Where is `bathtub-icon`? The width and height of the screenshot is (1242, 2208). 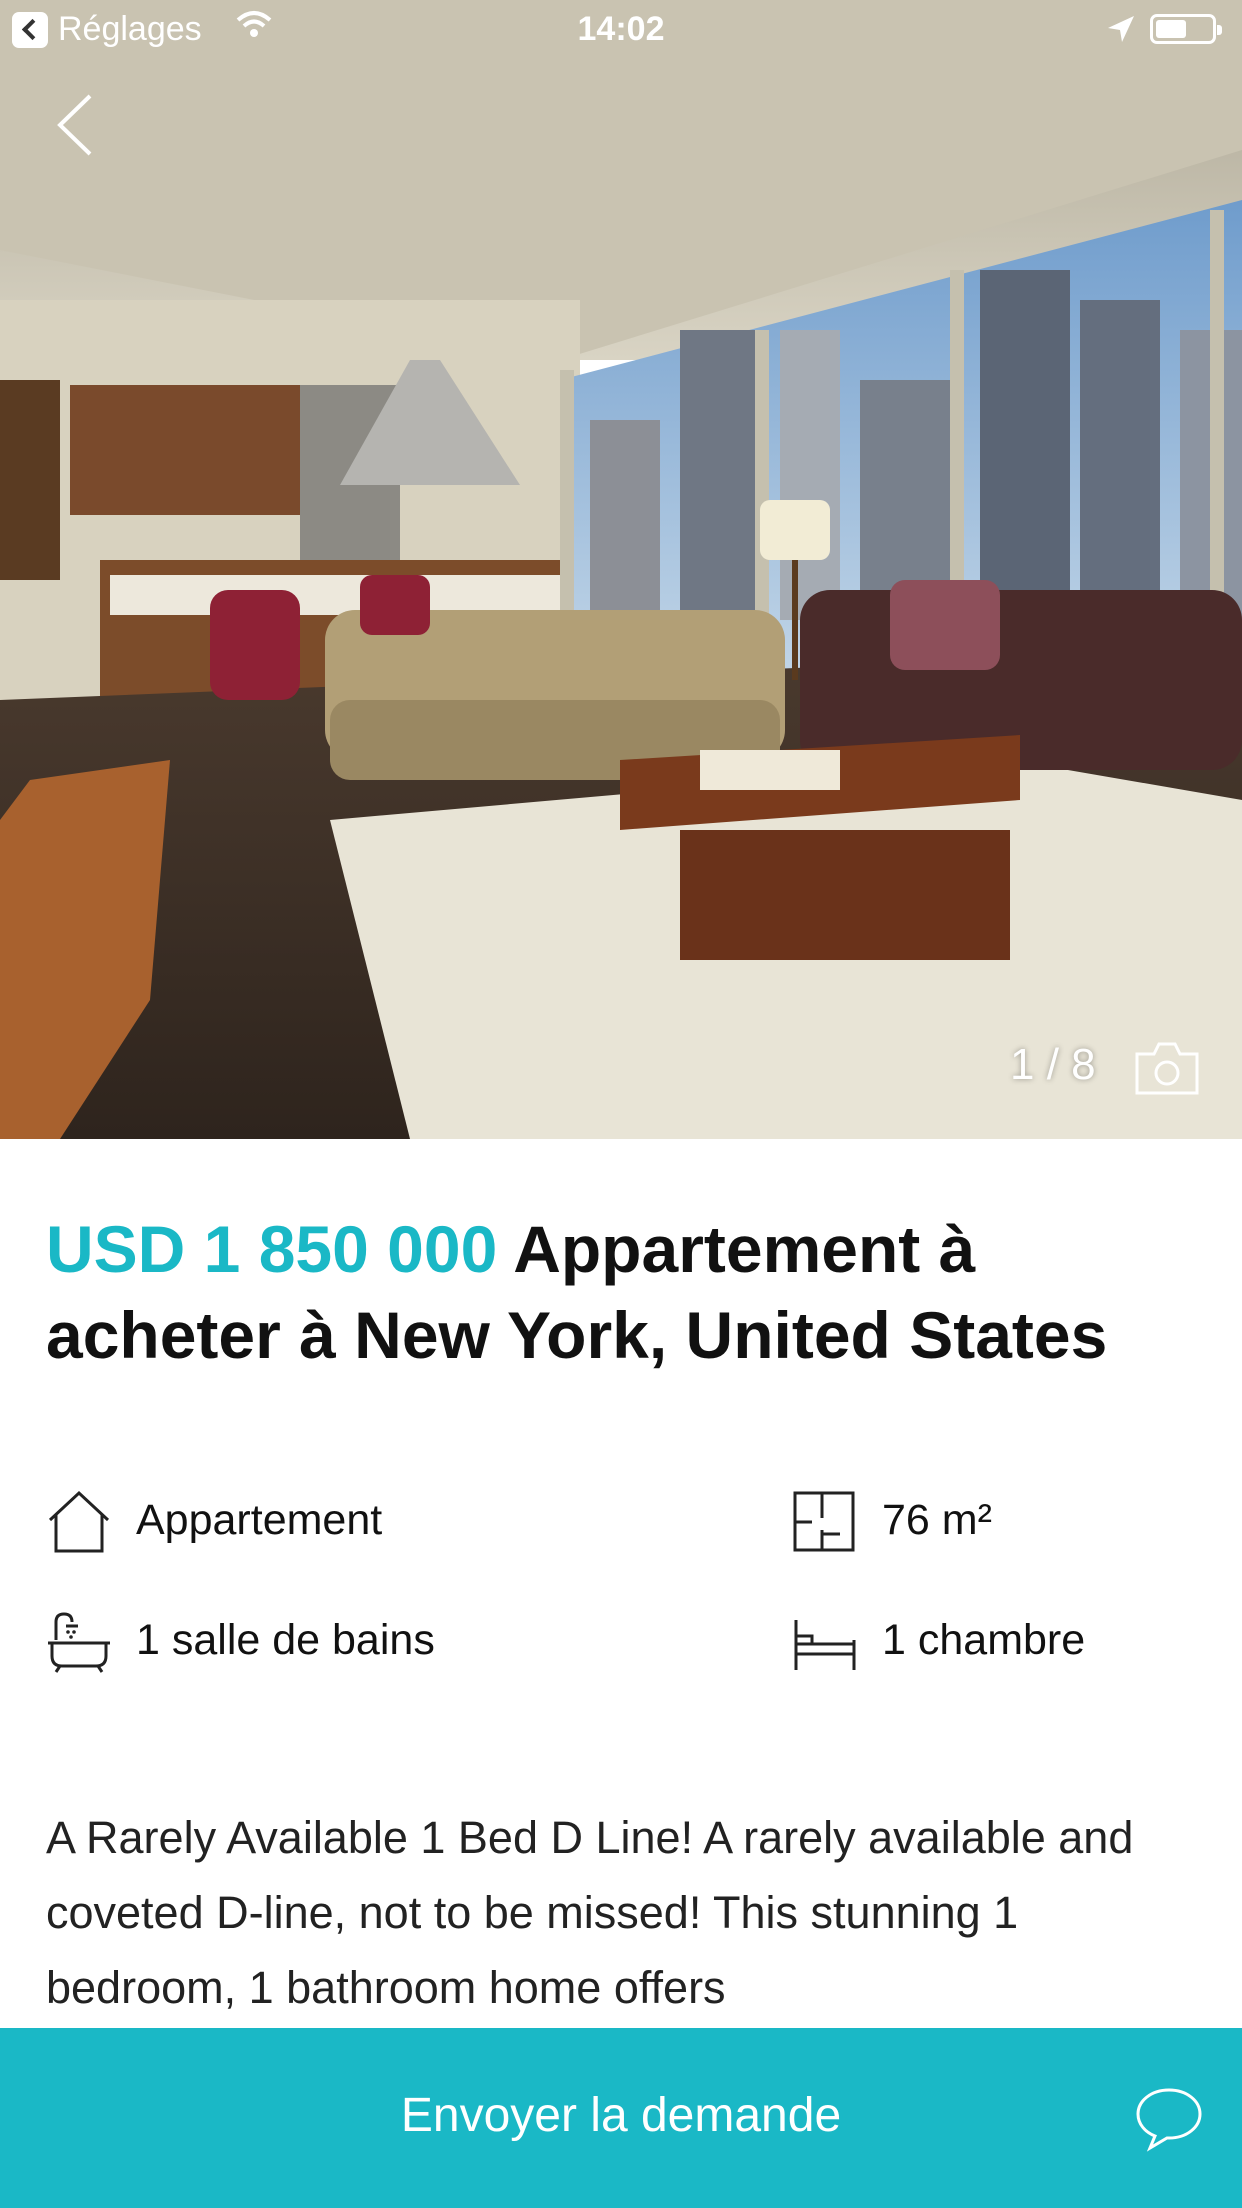 bathtub-icon is located at coordinates (79, 1642).